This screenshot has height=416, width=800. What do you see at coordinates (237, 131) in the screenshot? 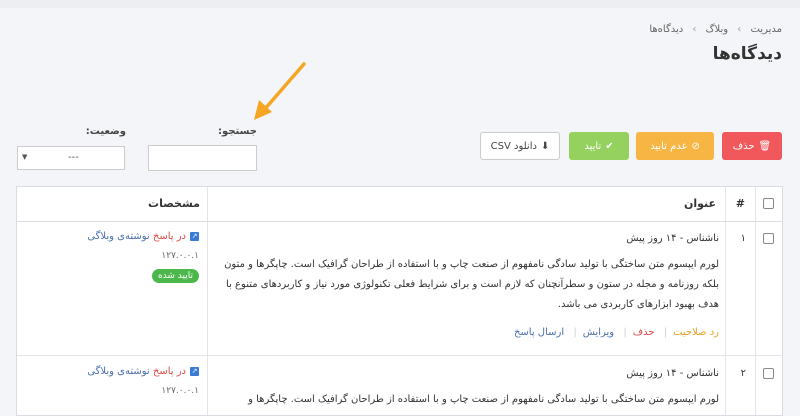
I see `search-label: جستجو:` at bounding box center [237, 131].